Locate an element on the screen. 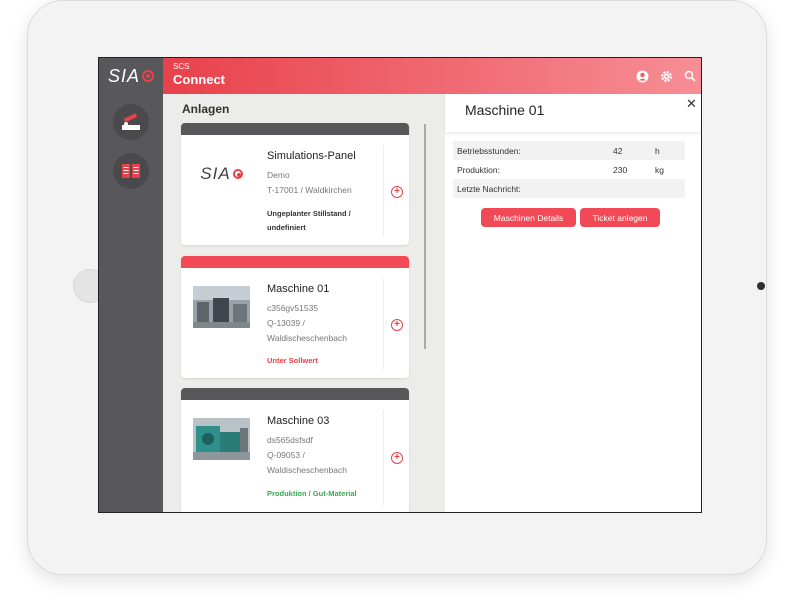 Image resolution: width=797 pixels, height=602 pixels. search-icon is located at coordinates (690, 76).